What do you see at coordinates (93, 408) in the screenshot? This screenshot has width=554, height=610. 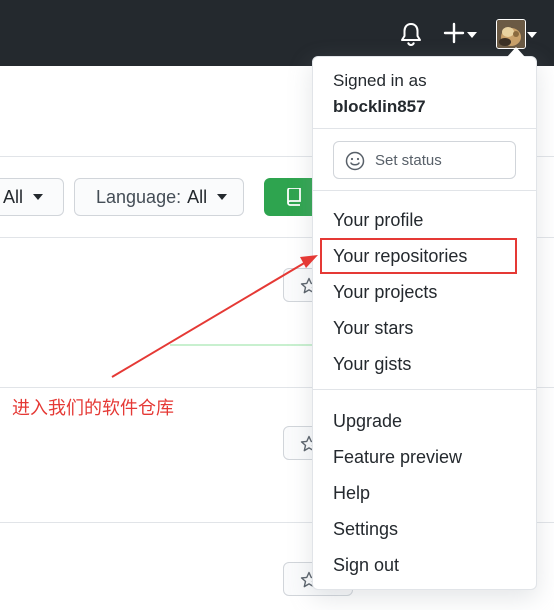 I see `annotation-text: 进入我们的软件仓库` at bounding box center [93, 408].